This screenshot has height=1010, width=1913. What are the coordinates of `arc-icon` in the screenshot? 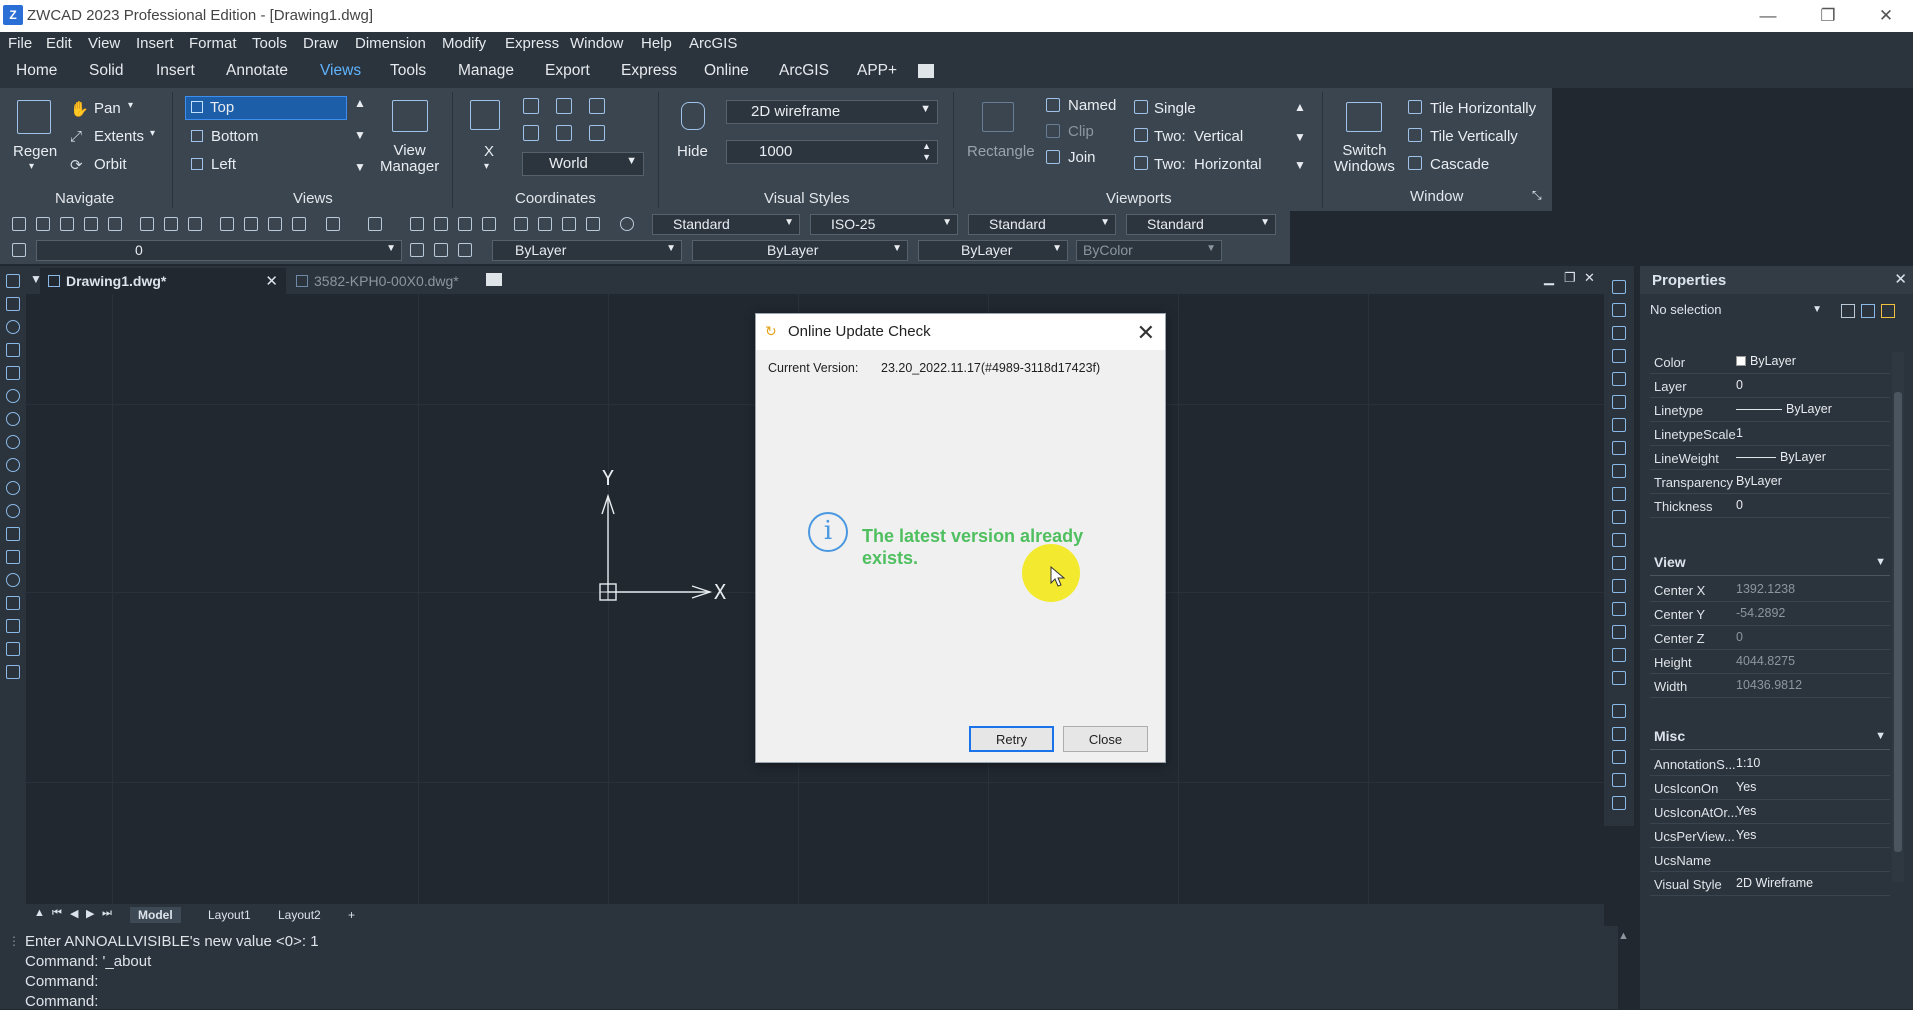 It's located at (13, 327).